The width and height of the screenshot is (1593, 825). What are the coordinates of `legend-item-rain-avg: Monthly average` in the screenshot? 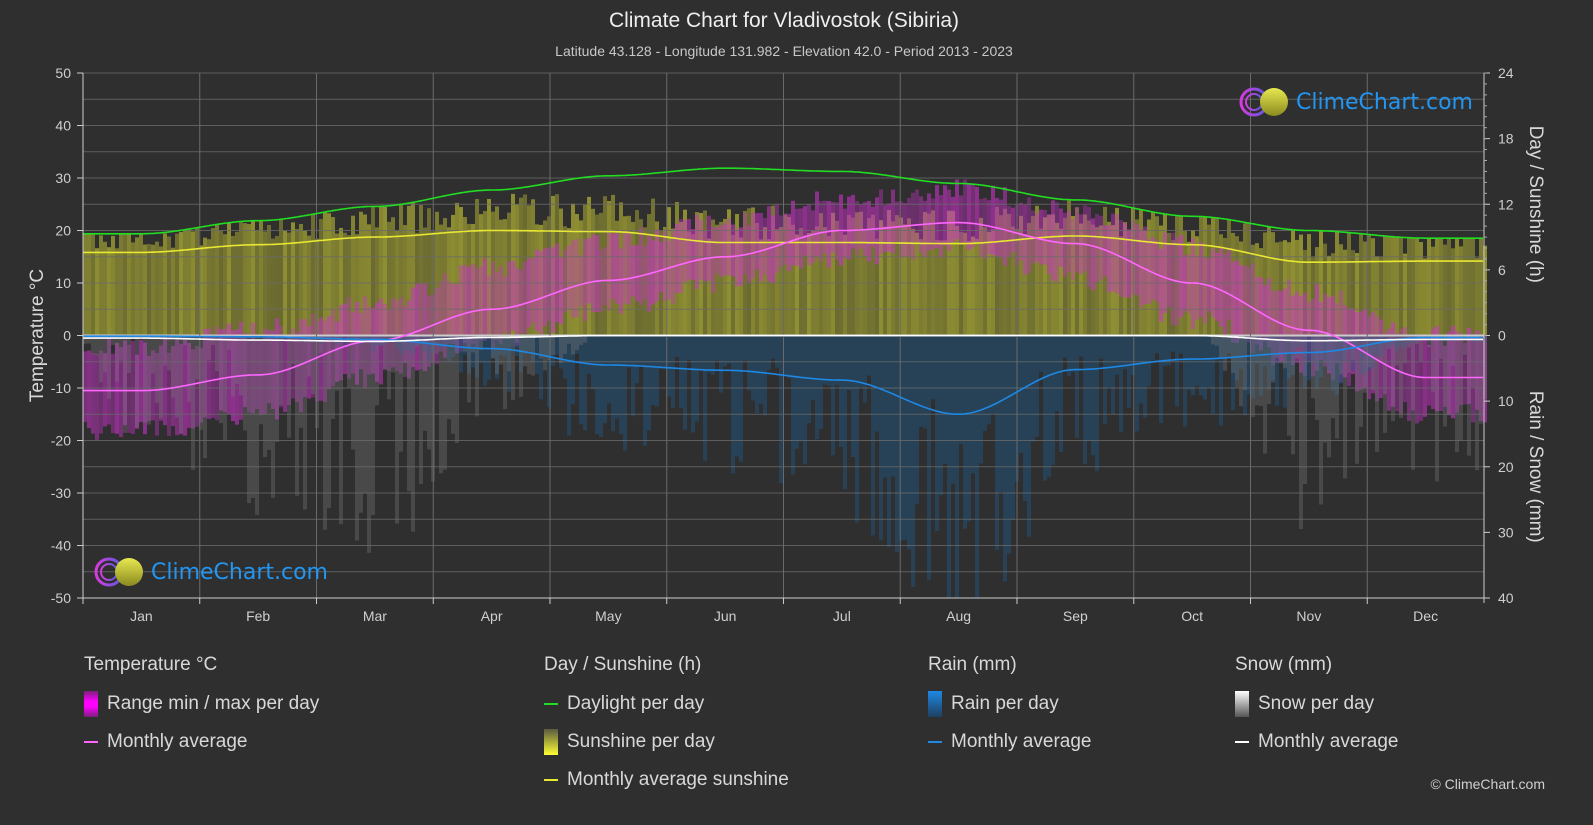 It's located at (1009, 742).